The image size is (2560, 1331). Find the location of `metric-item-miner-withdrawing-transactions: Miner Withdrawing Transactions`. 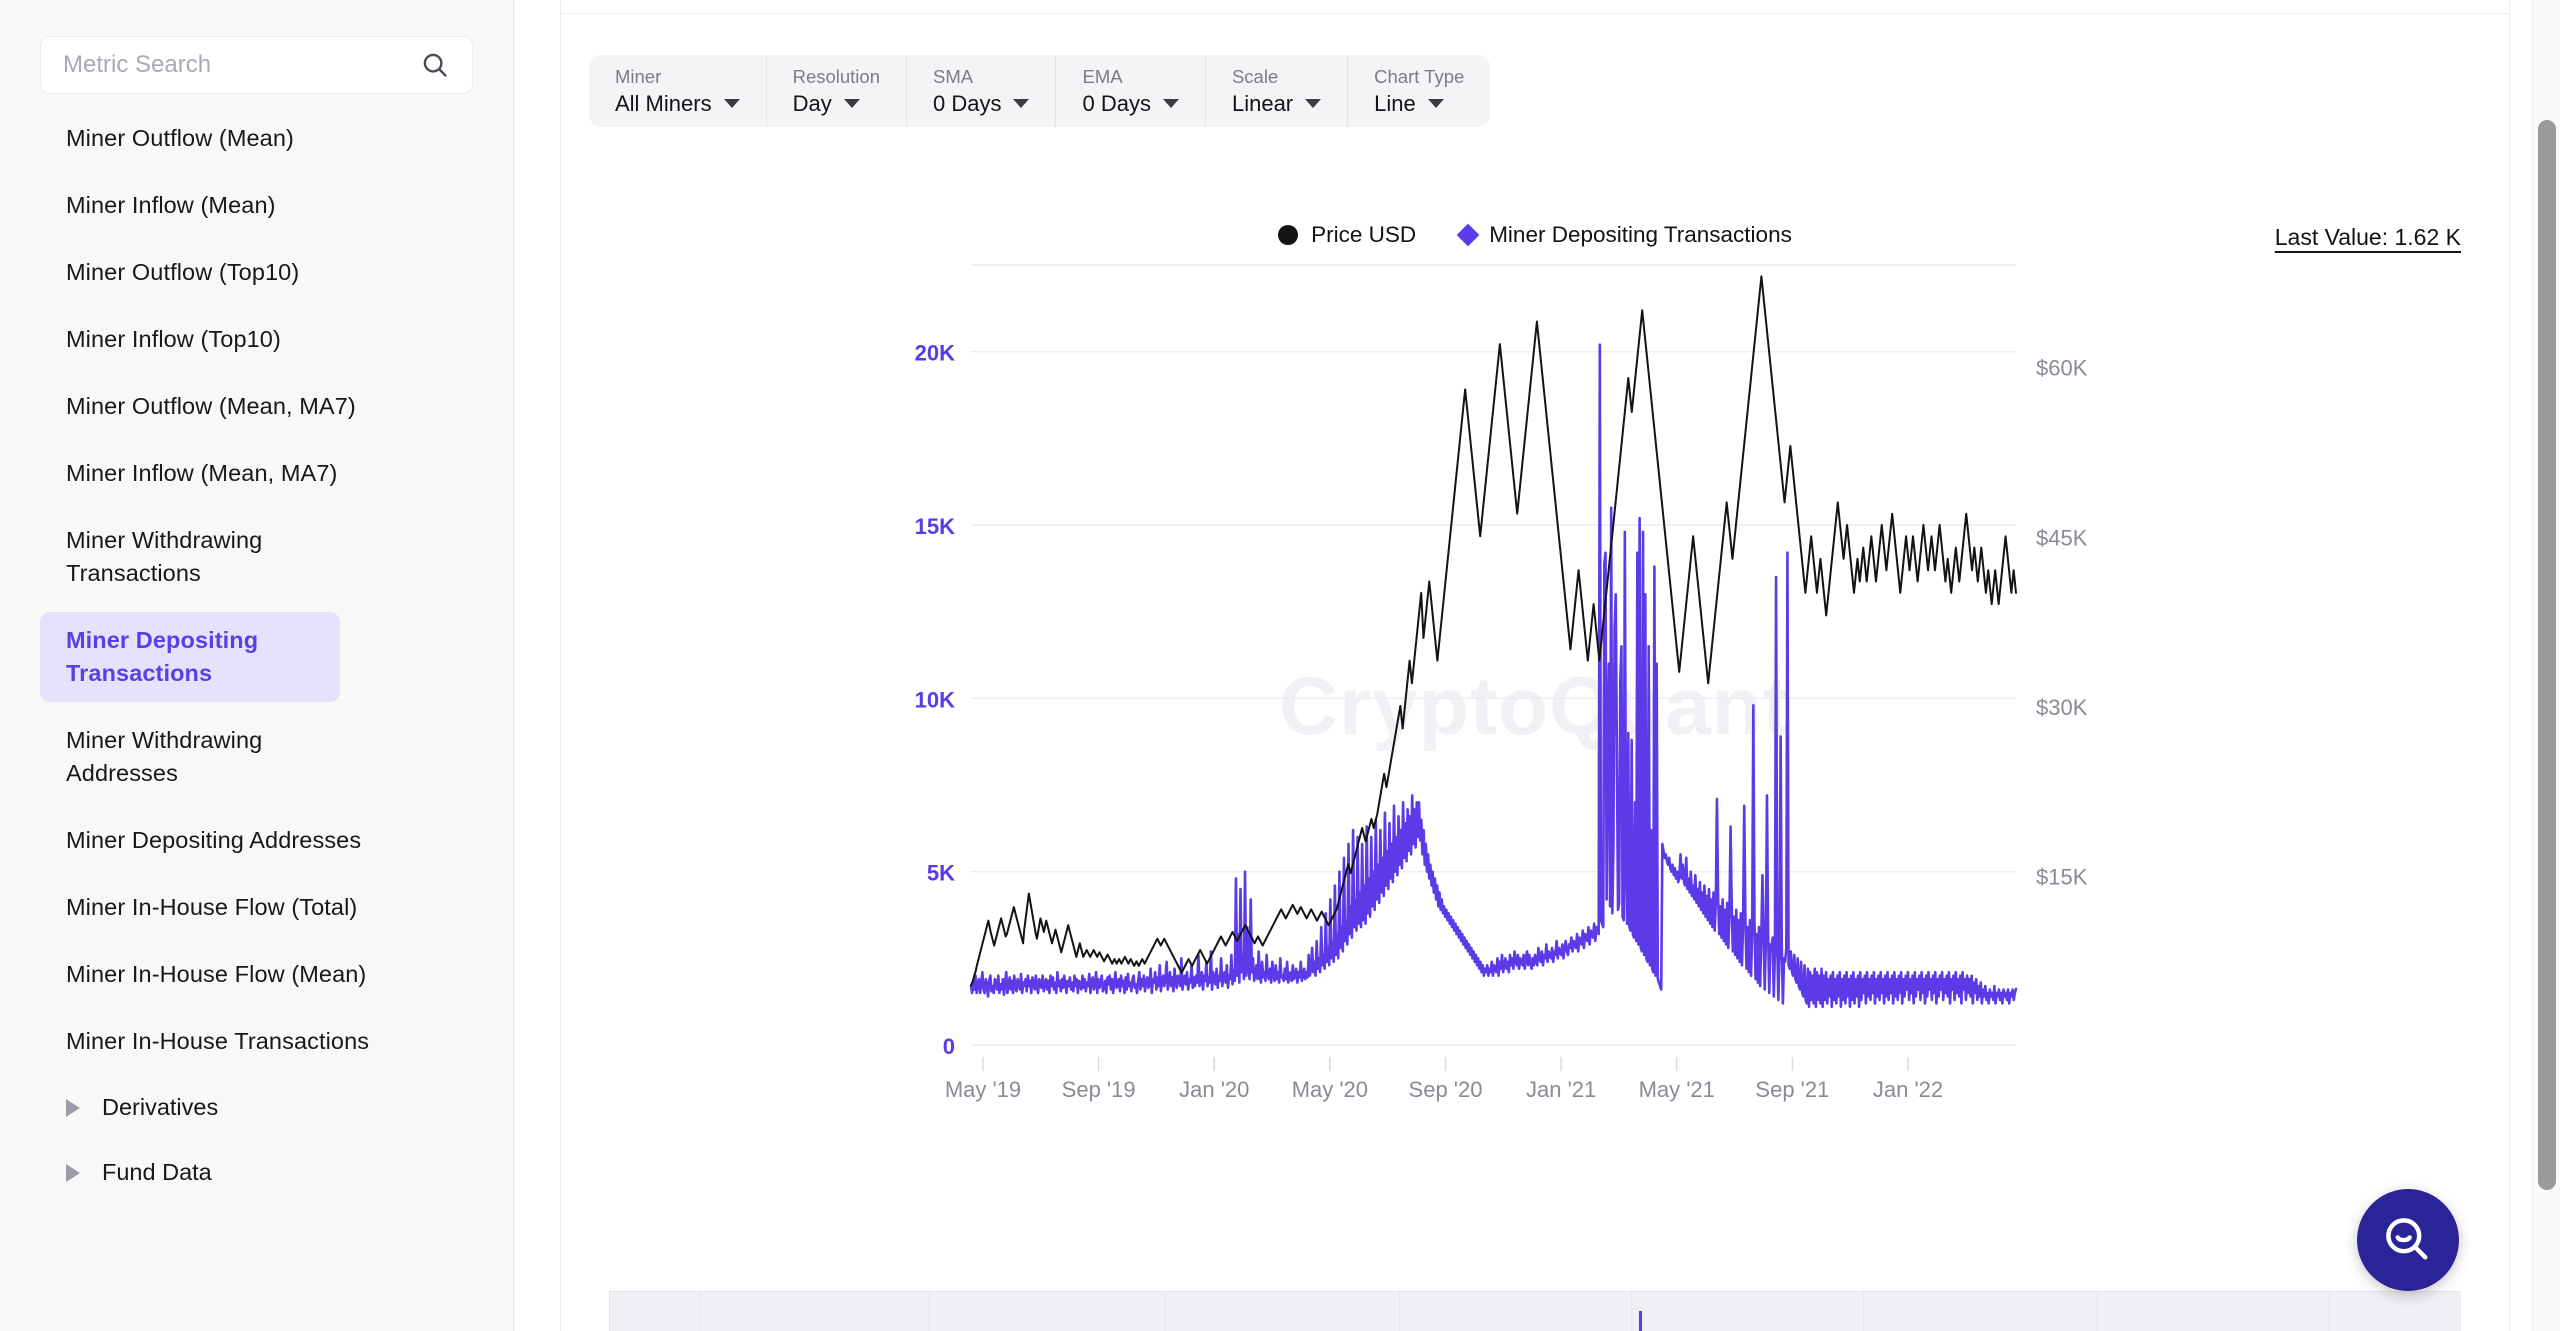

metric-item-miner-withdrawing-transactions: Miner Withdrawing Transactions is located at coordinates (190, 557).